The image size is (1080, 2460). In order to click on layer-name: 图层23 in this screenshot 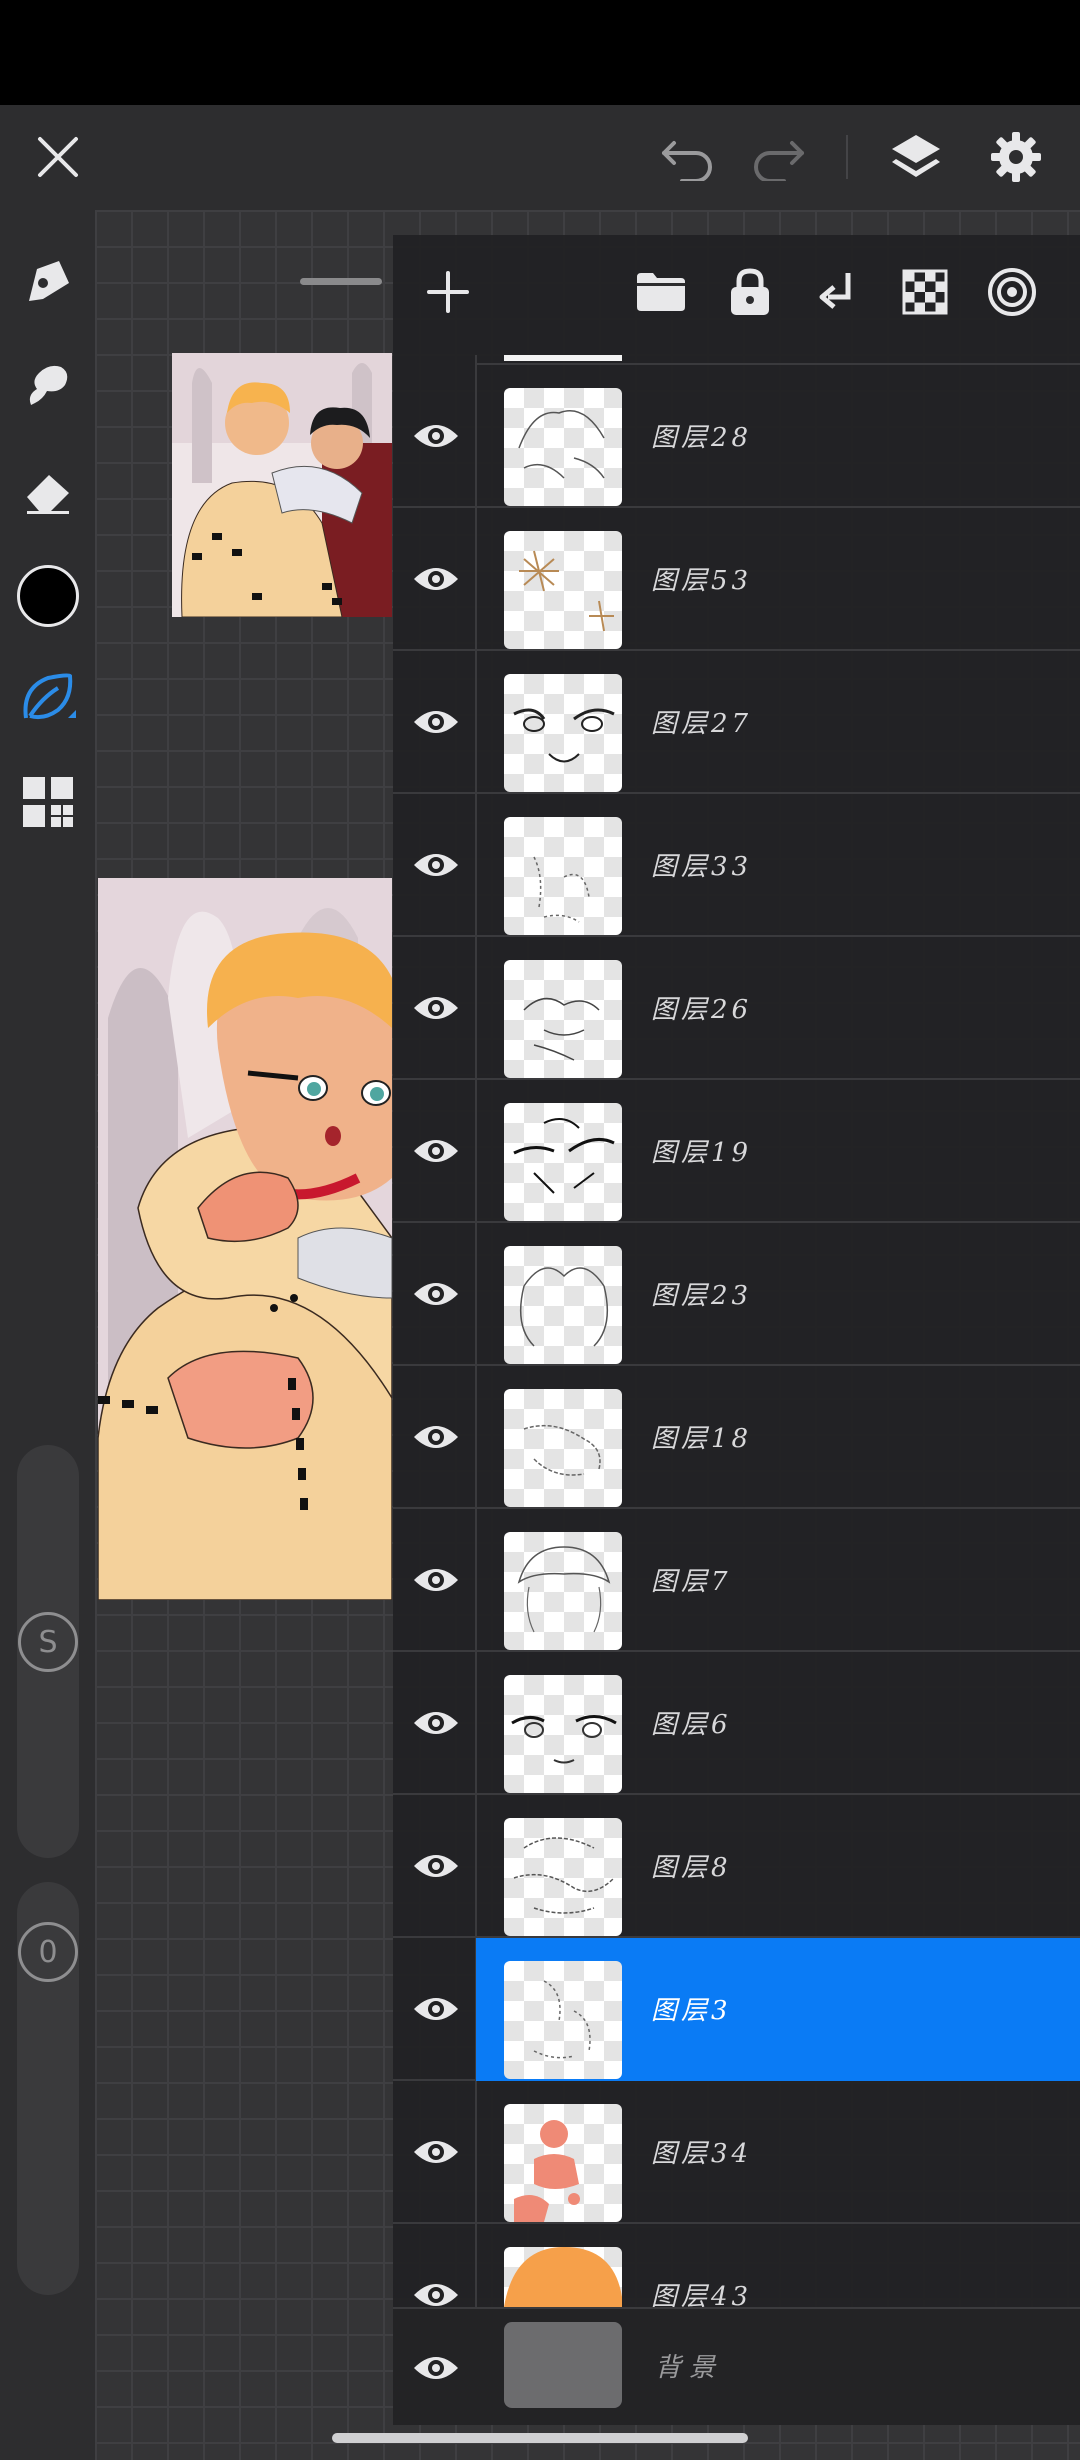, I will do `click(702, 1296)`.